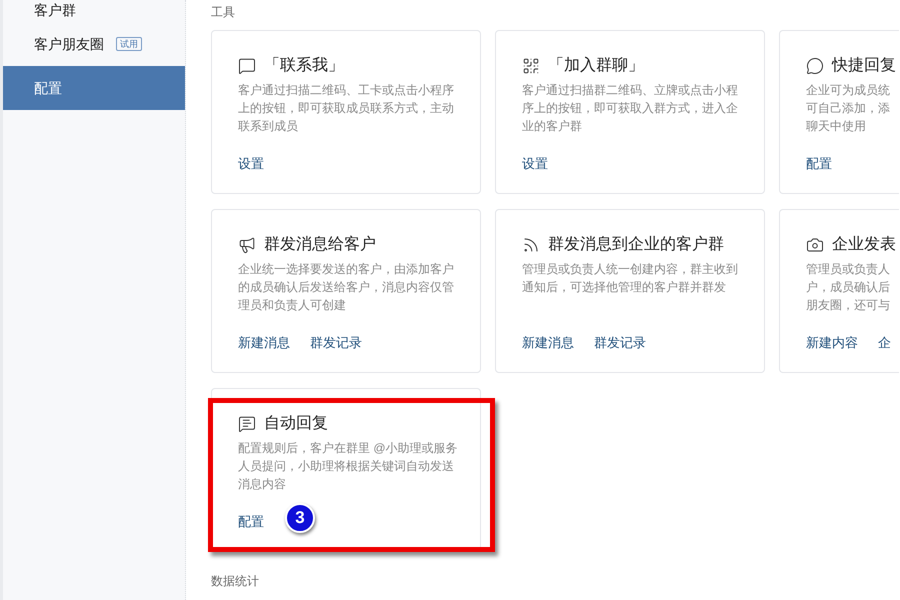 The image size is (900, 600). I want to click on sidebar-item: 配置, so click(94, 88).